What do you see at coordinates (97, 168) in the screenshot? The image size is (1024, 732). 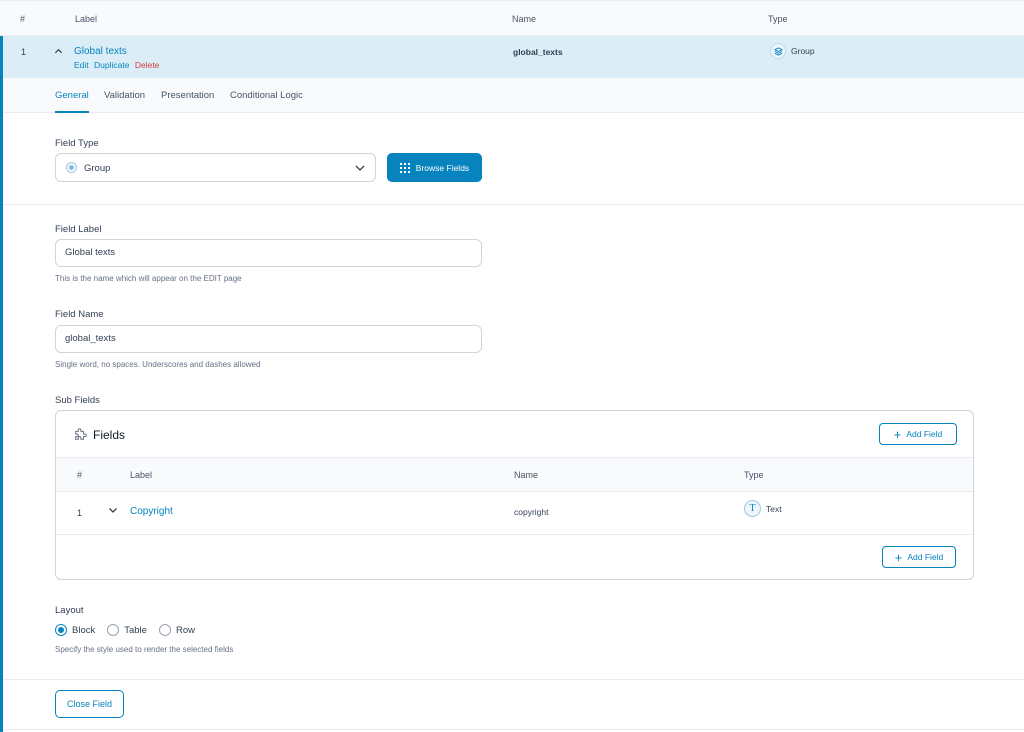 I see `field-type-value: Group` at bounding box center [97, 168].